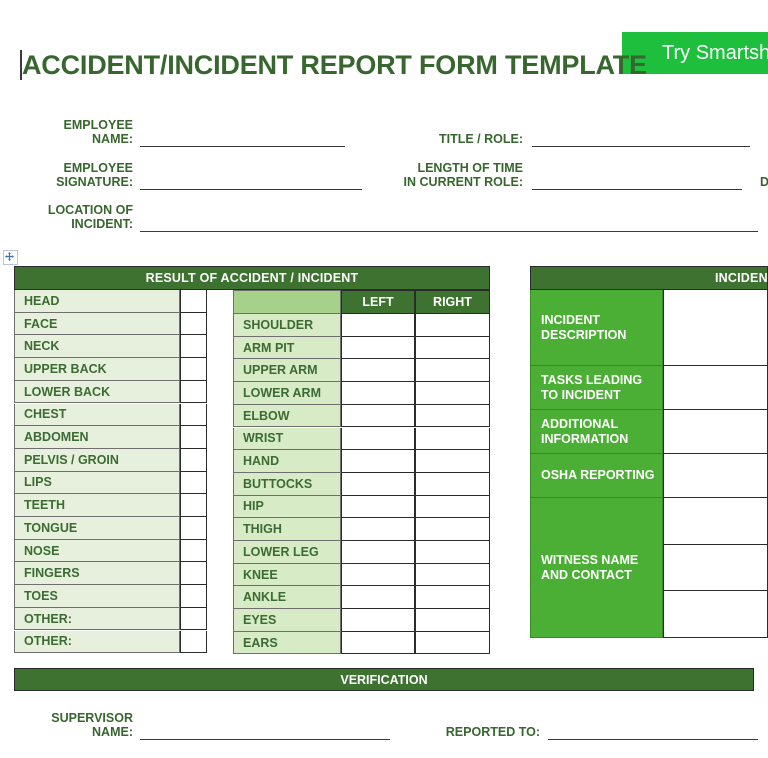 This screenshot has width=768, height=758. What do you see at coordinates (98, 125) in the screenshot?
I see `employee-name-label-line1: EMPLOYEE` at bounding box center [98, 125].